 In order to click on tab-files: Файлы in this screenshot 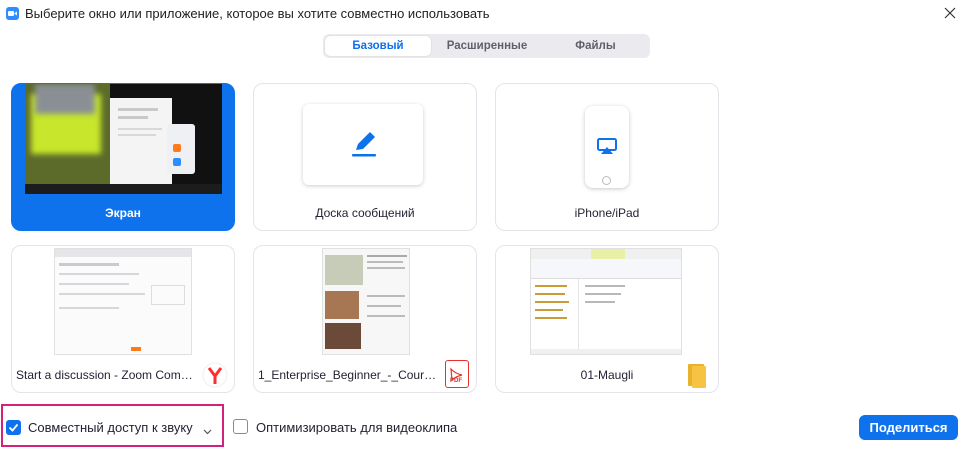, I will do `click(595, 46)`.